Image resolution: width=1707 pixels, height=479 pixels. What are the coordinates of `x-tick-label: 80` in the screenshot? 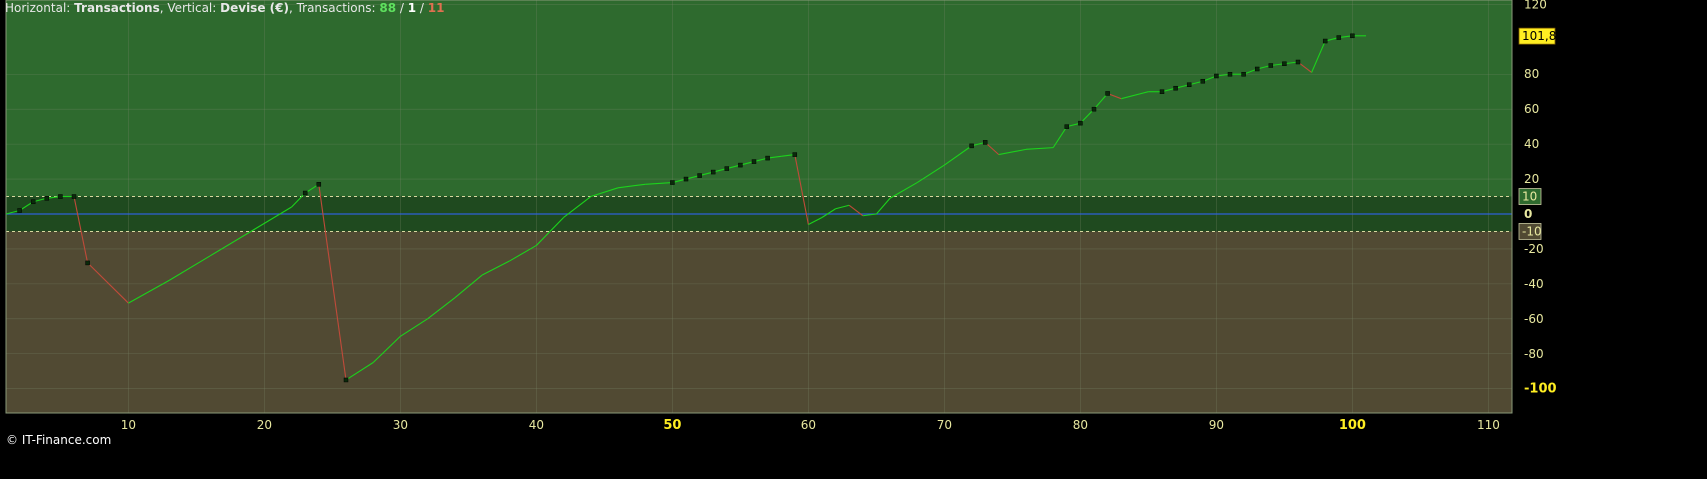 It's located at (1080, 425).